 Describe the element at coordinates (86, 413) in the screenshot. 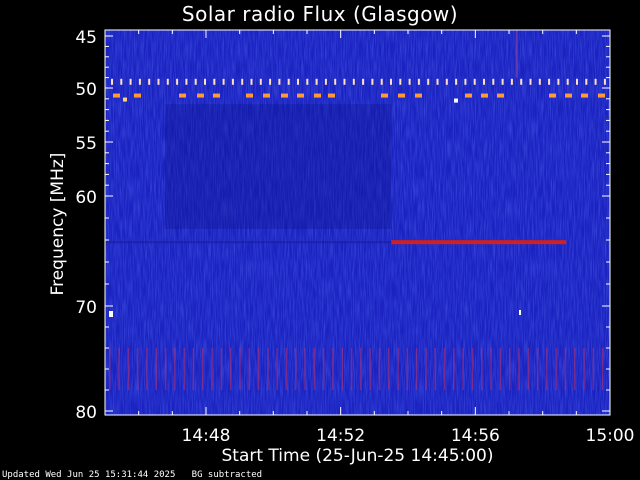

I see `y-tick-label: 80` at that location.